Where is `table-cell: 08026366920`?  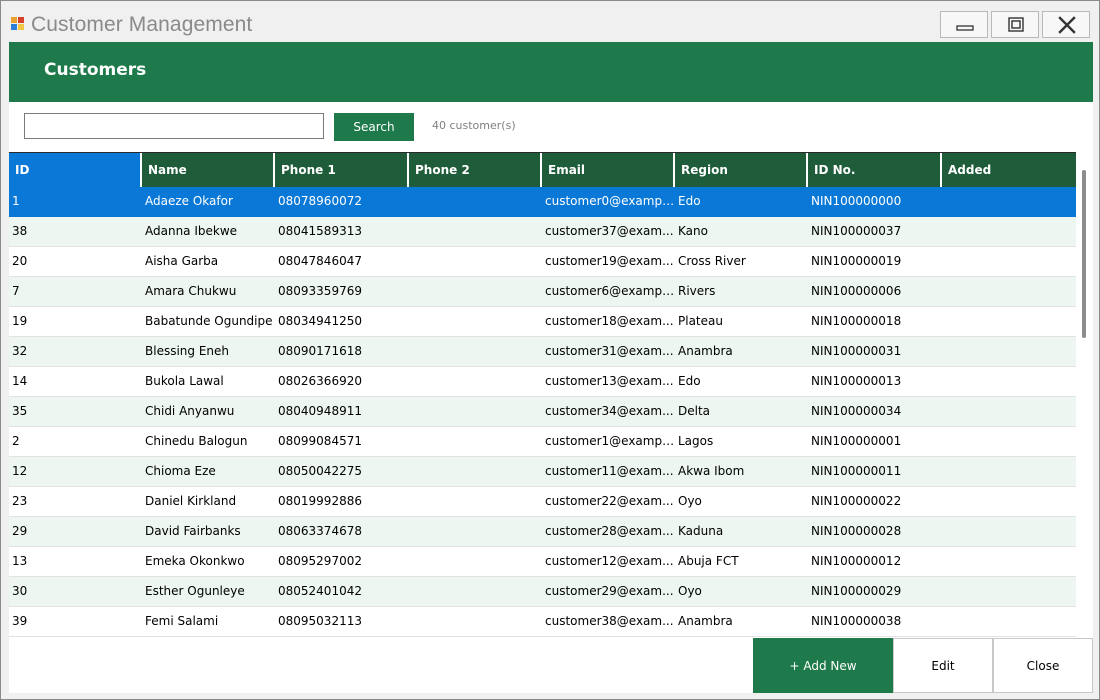
table-cell: 08026366920 is located at coordinates (320, 381).